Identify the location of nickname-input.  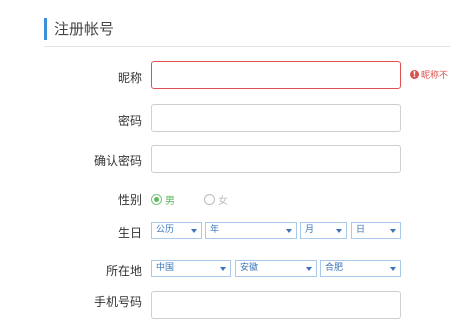
(276, 75).